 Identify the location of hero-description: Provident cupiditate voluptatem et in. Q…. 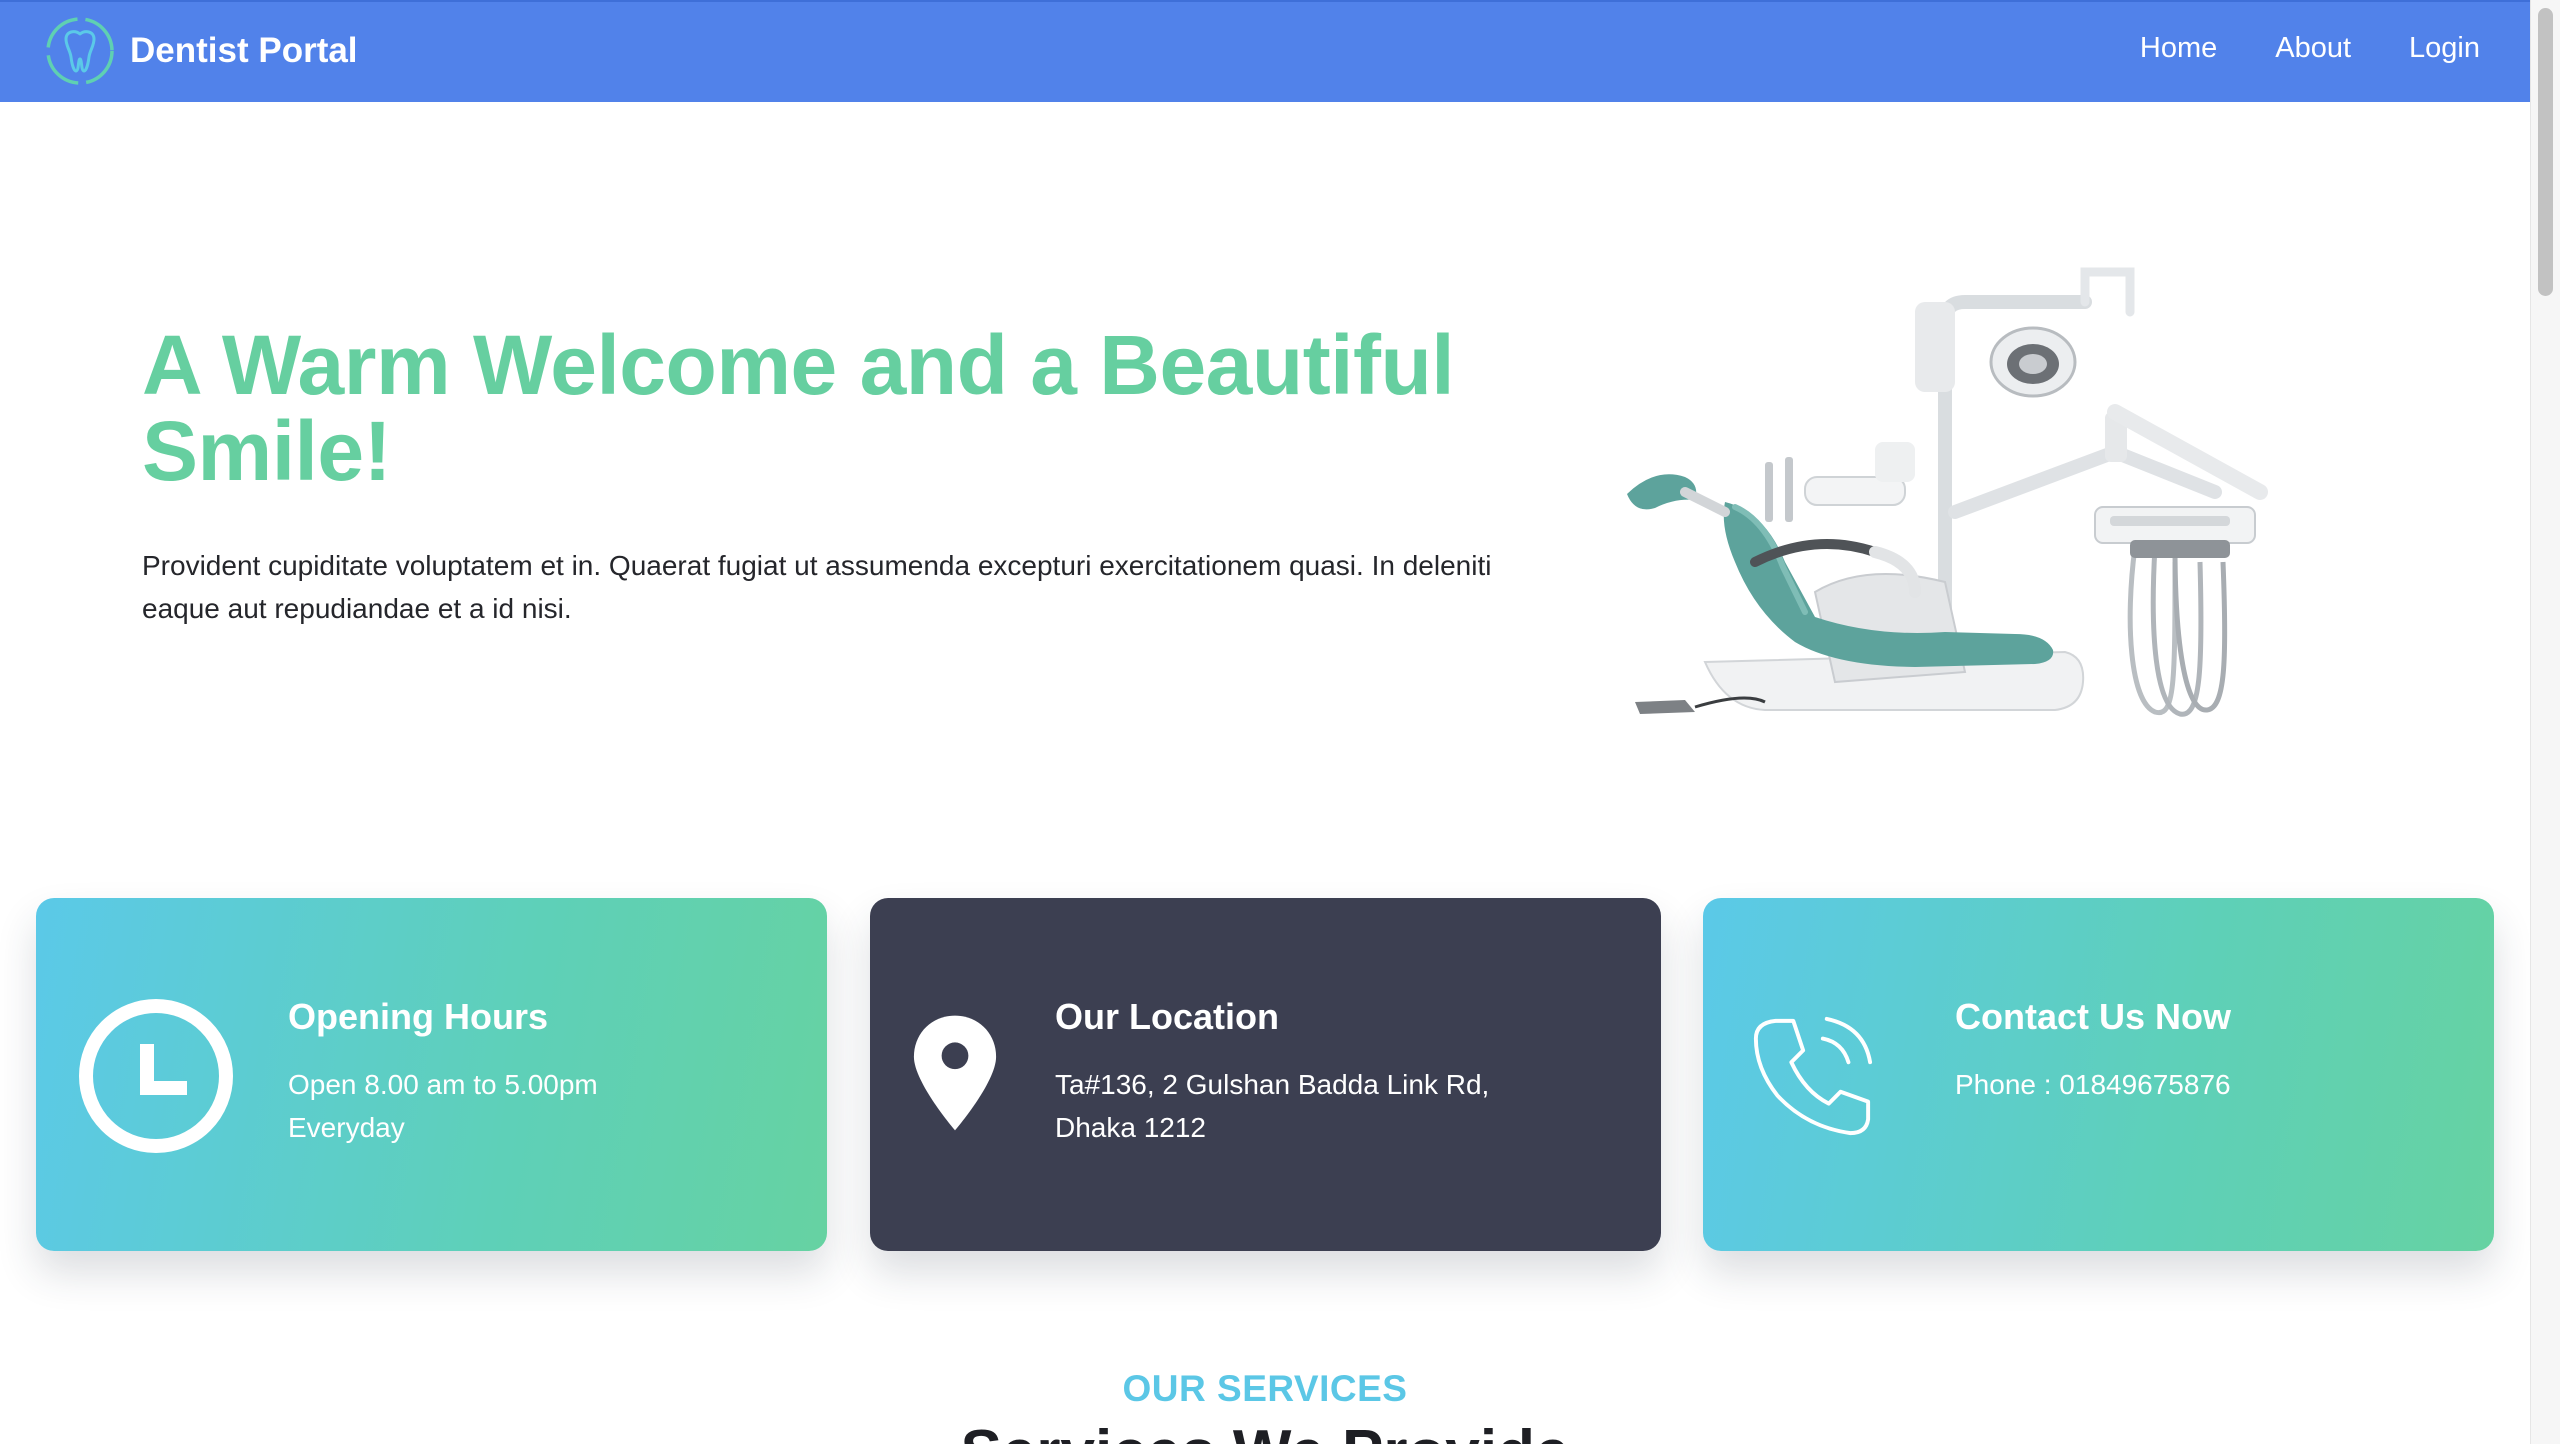
(817, 587).